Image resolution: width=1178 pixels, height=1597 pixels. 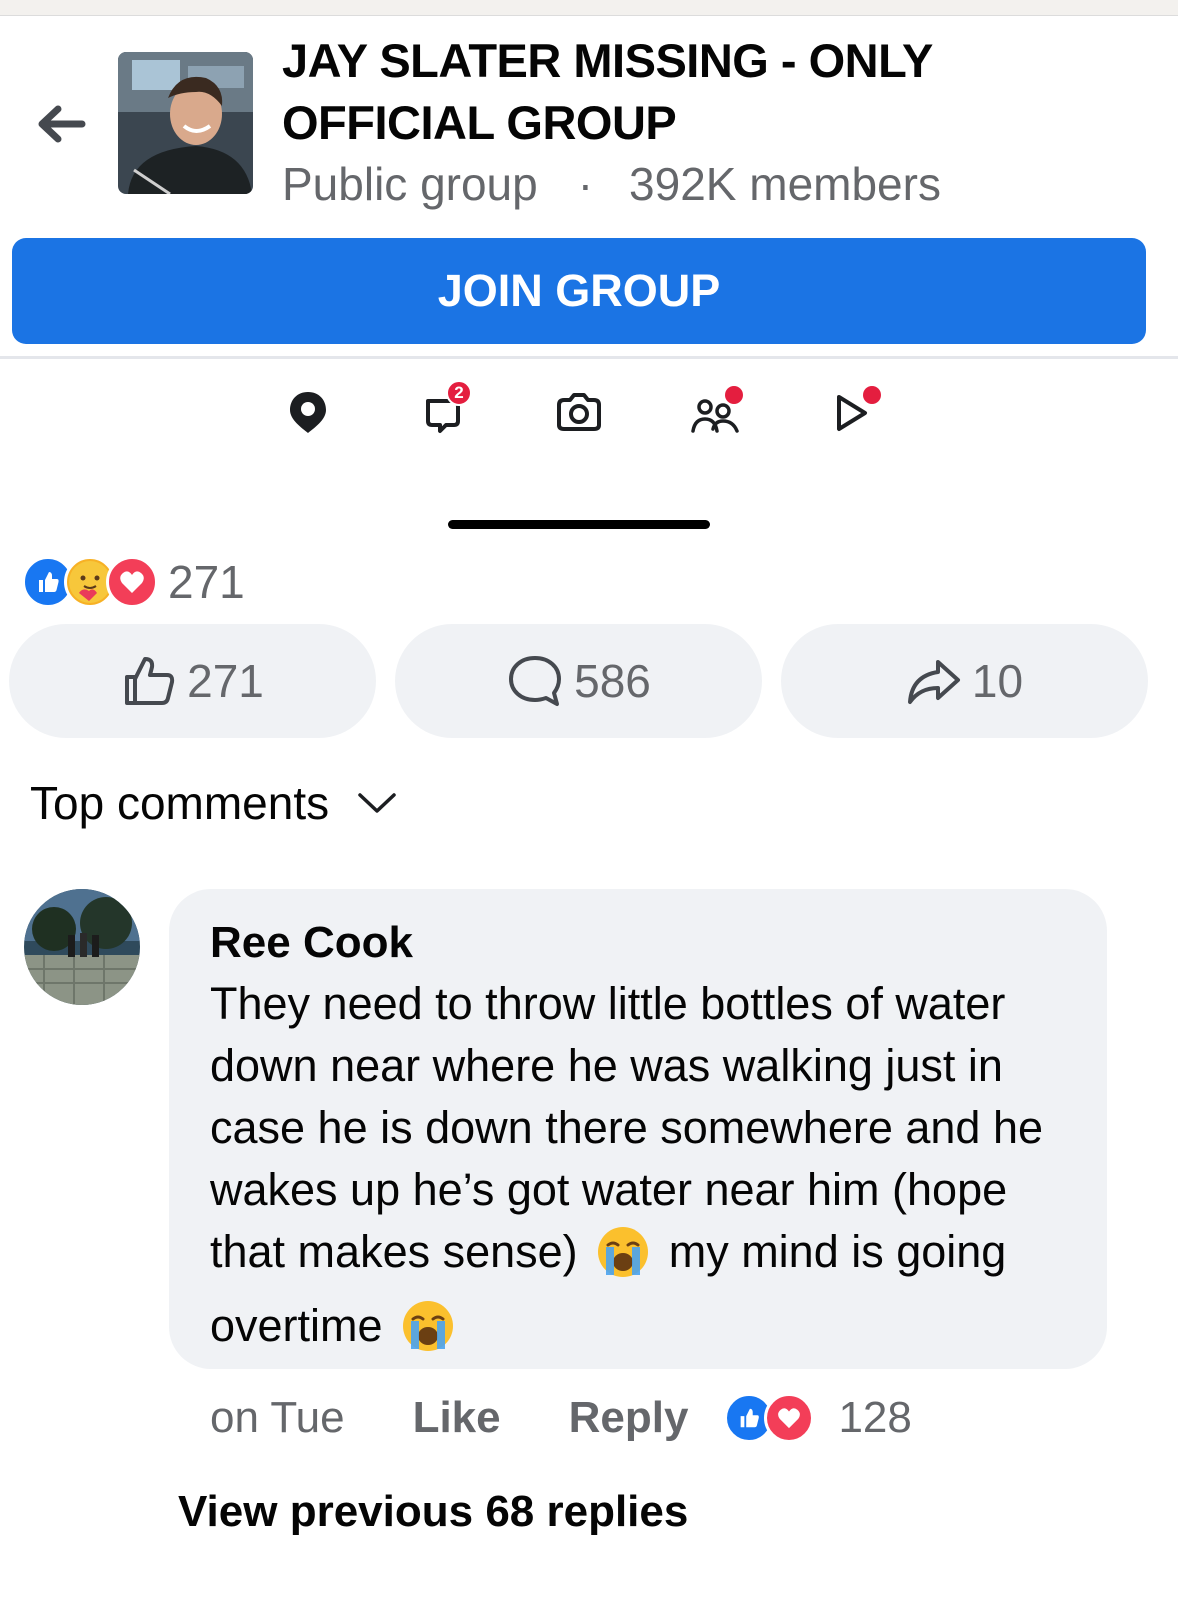 What do you see at coordinates (180, 803) in the screenshot?
I see `comment-sort-label: Top comments` at bounding box center [180, 803].